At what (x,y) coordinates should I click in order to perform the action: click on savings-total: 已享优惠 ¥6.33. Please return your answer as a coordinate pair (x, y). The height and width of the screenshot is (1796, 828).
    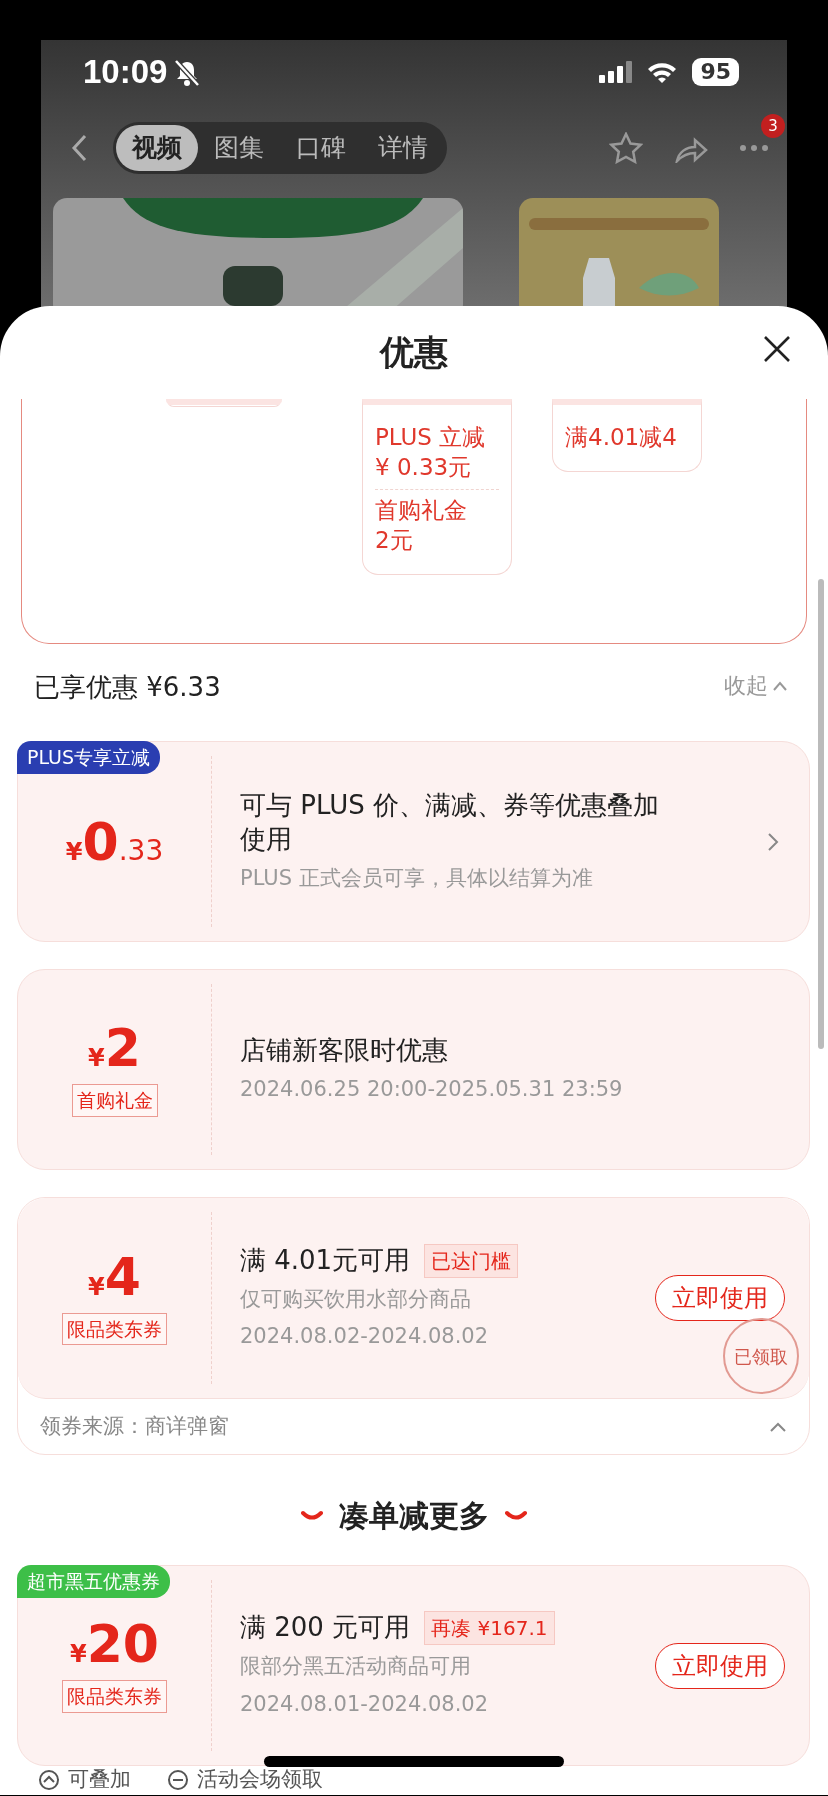
    Looking at the image, I should click on (127, 687).